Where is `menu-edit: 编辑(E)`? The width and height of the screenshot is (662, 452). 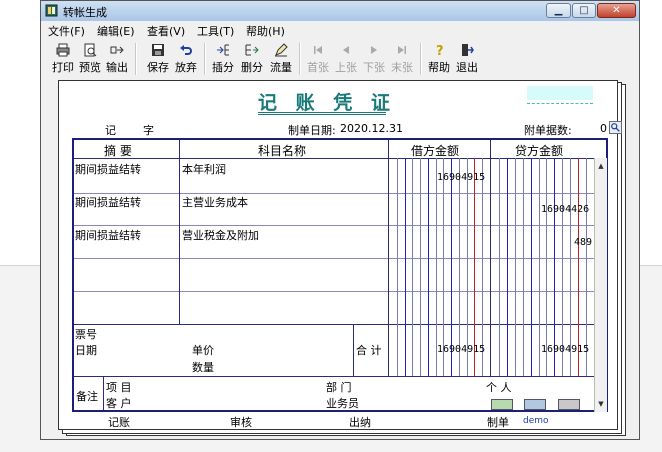
menu-edit: 编辑(E) is located at coordinates (116, 31).